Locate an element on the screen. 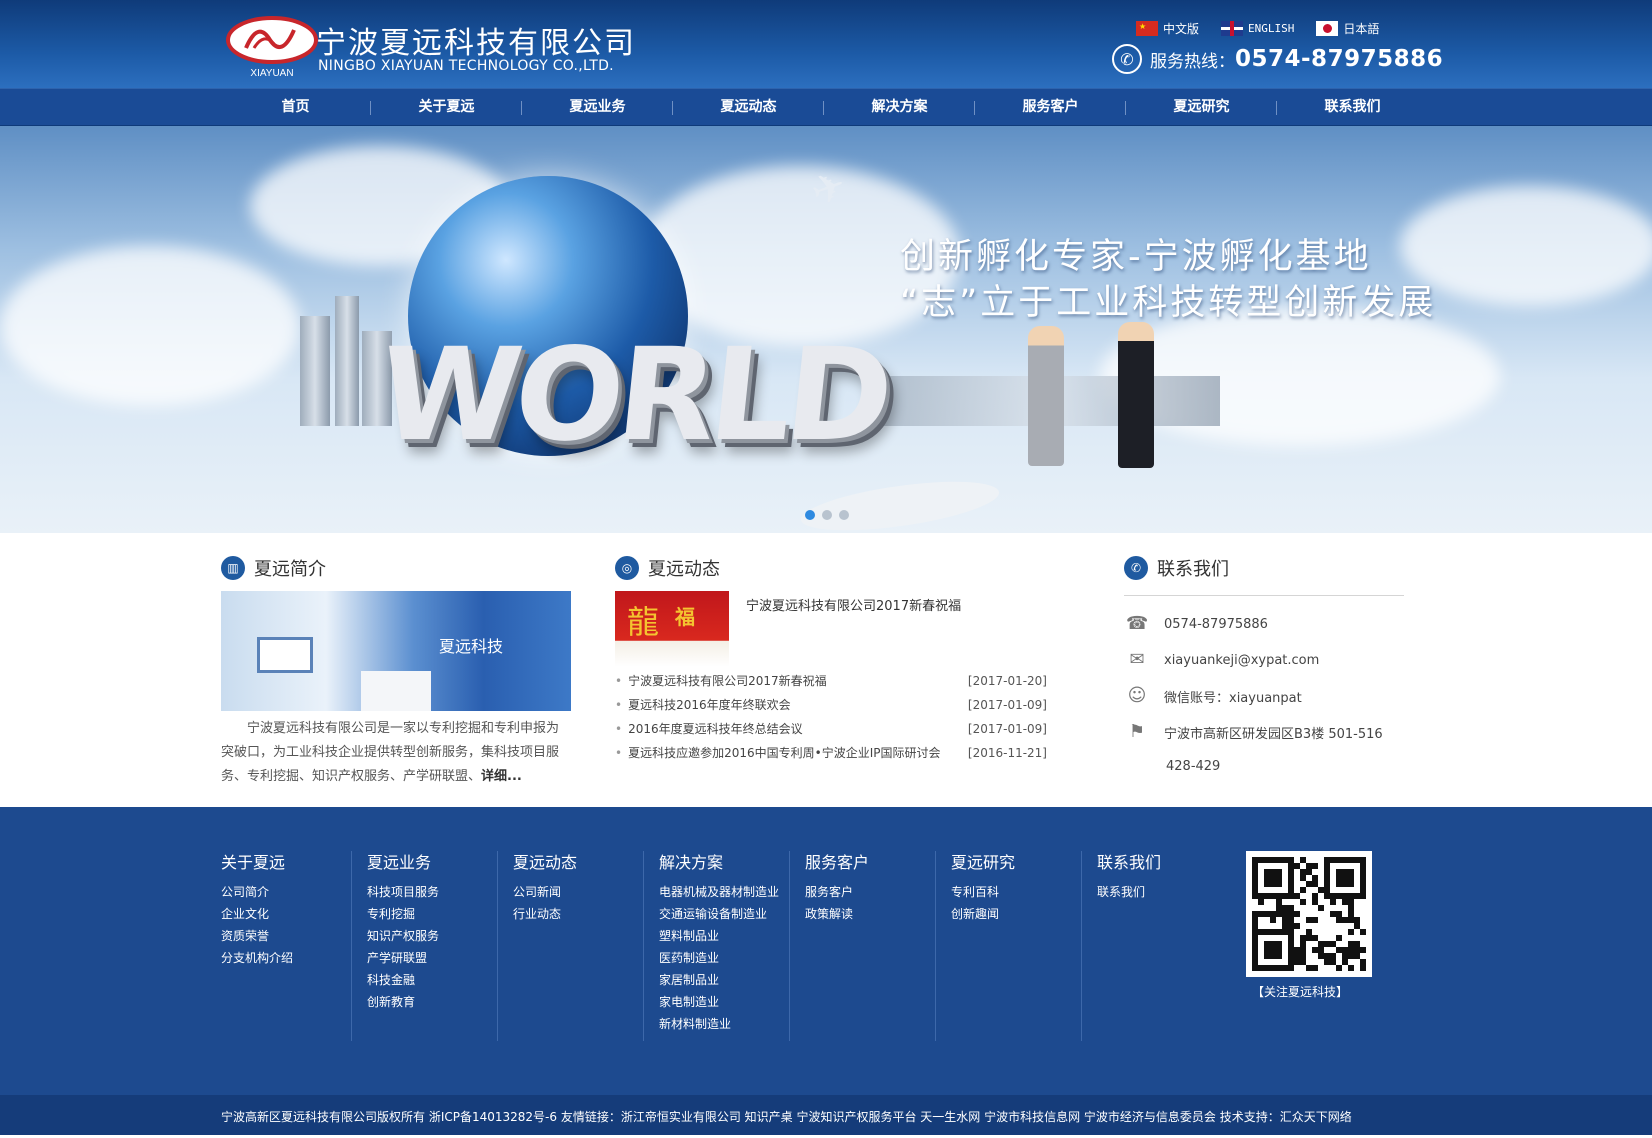 Image resolution: width=1652 pixels, height=1138 pixels. news-item: 夏远科技2016年度年终联欢会[2017-01-09] is located at coordinates (831, 705).